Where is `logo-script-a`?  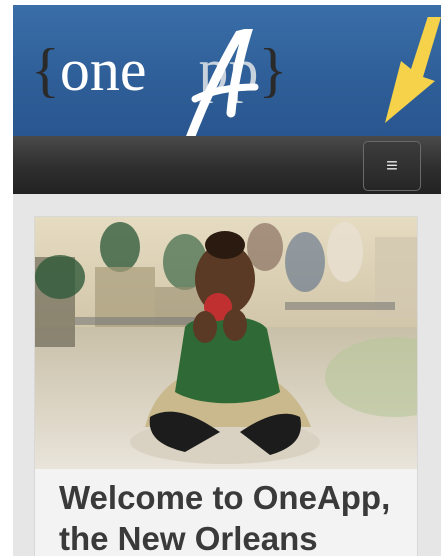 logo-script-a is located at coordinates (222, 82).